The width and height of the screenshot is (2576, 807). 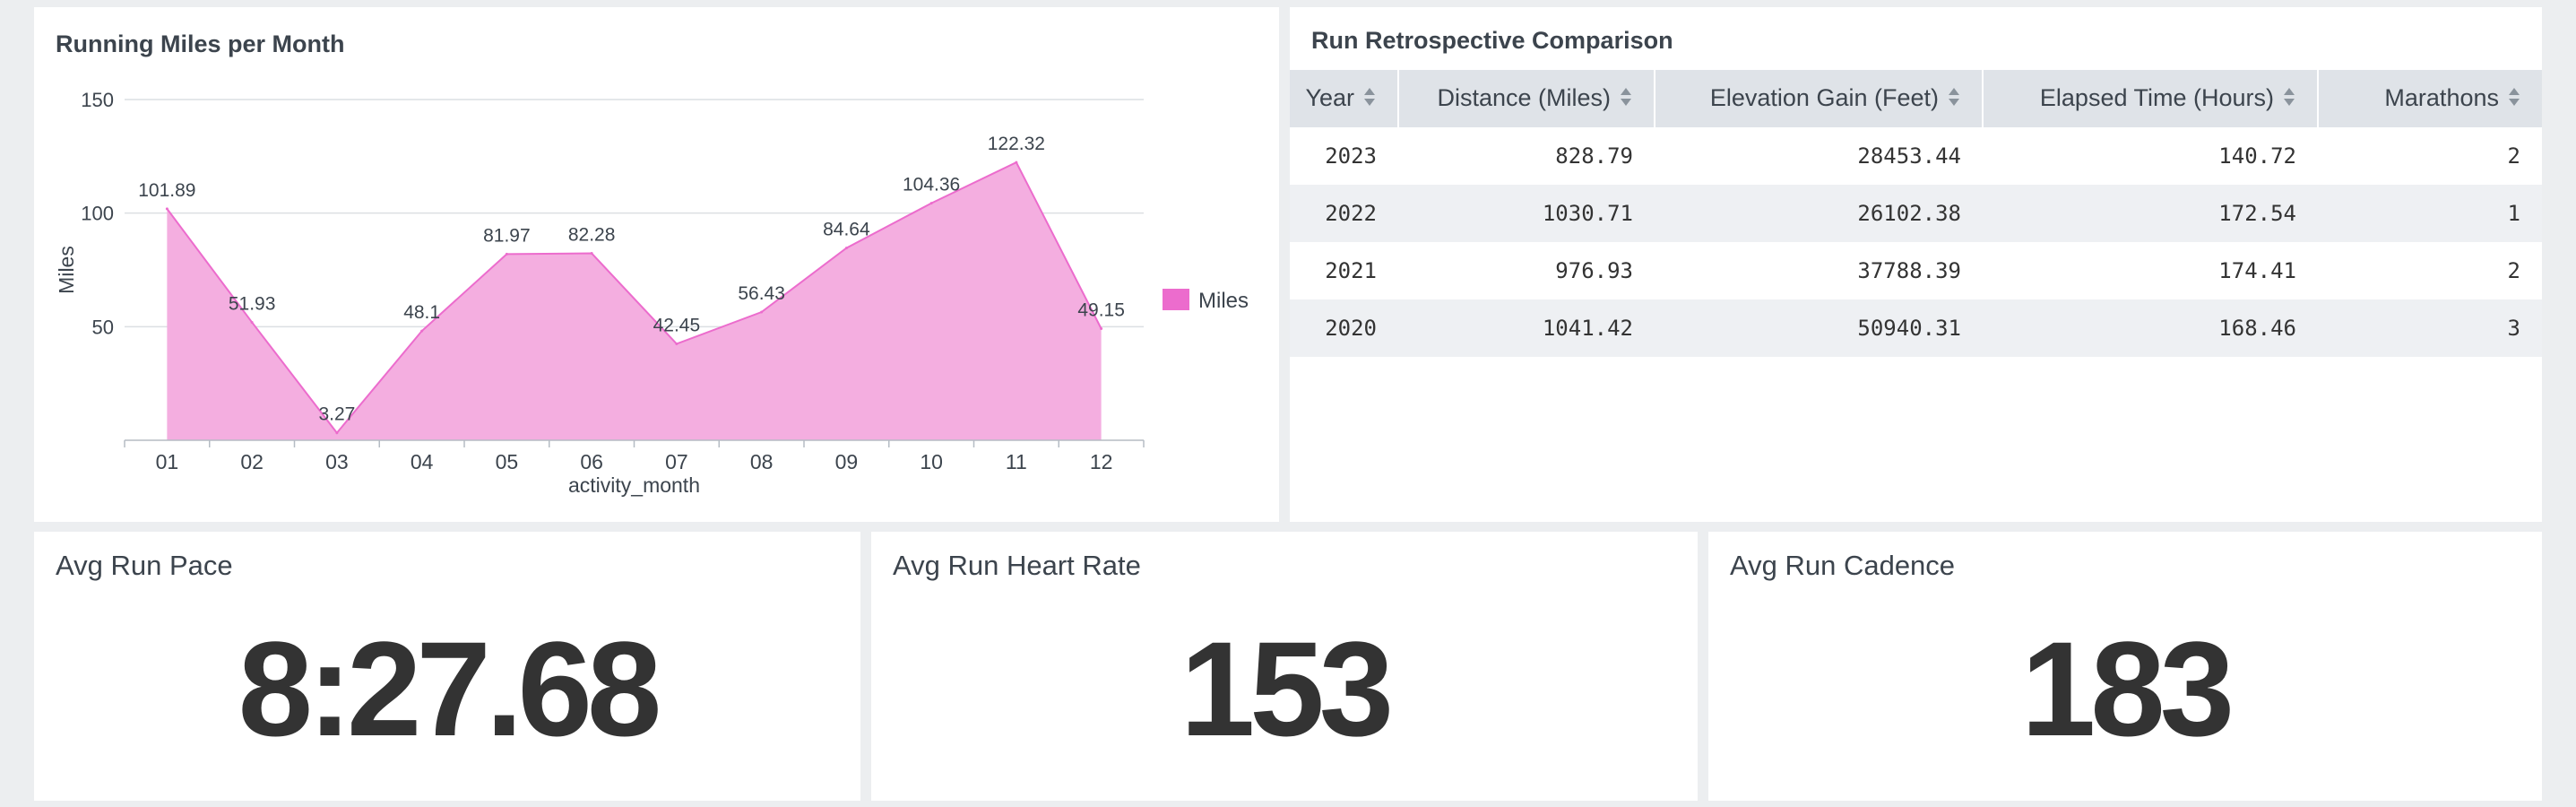 What do you see at coordinates (252, 303) in the screenshot?
I see `data-label: 51.93` at bounding box center [252, 303].